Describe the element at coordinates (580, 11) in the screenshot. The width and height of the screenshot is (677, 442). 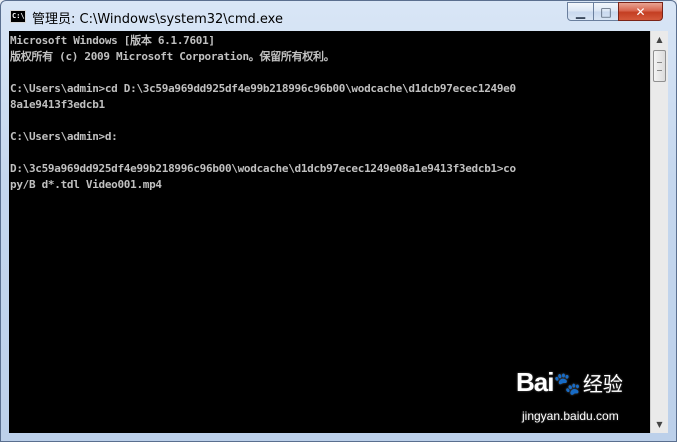
I see `minimize-button: ▁` at that location.